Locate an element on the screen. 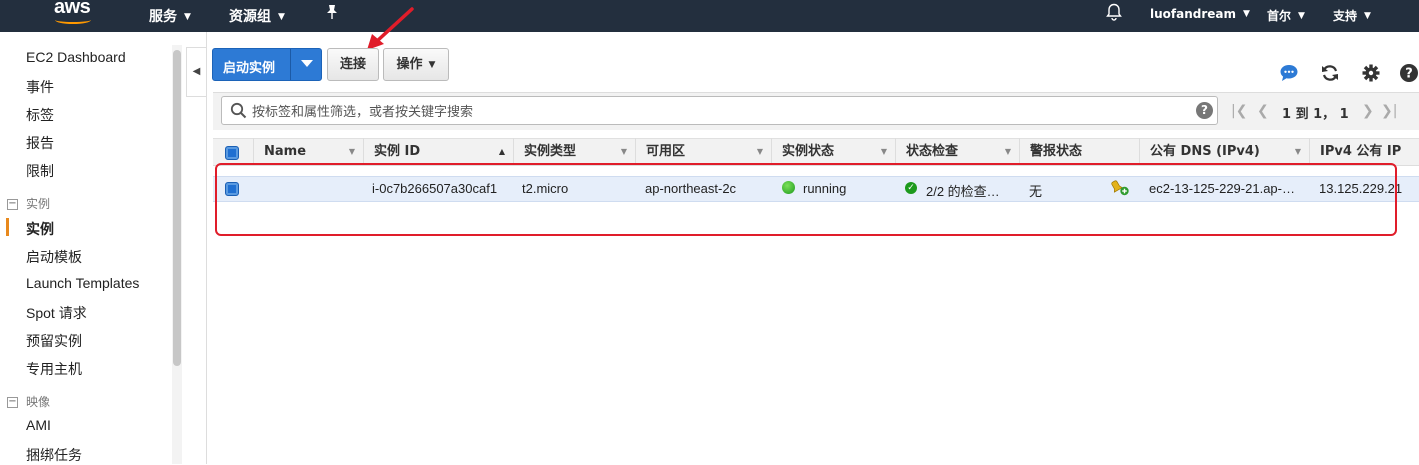 This screenshot has width=1419, height=465. sidebar-item-ami: AMI is located at coordinates (38, 425).